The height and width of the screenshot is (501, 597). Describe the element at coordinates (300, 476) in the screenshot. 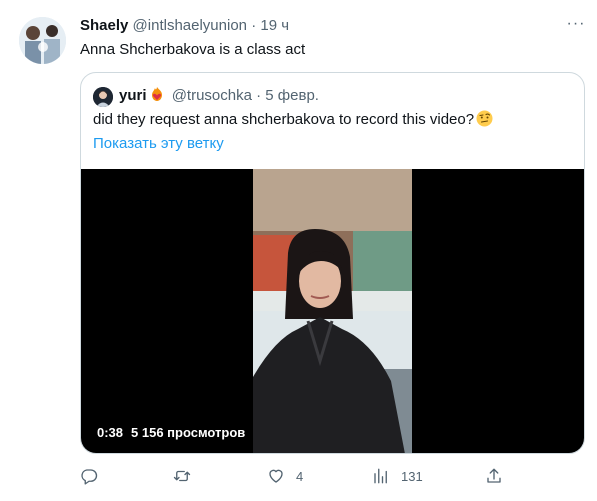

I see `like-count: 4` at that location.